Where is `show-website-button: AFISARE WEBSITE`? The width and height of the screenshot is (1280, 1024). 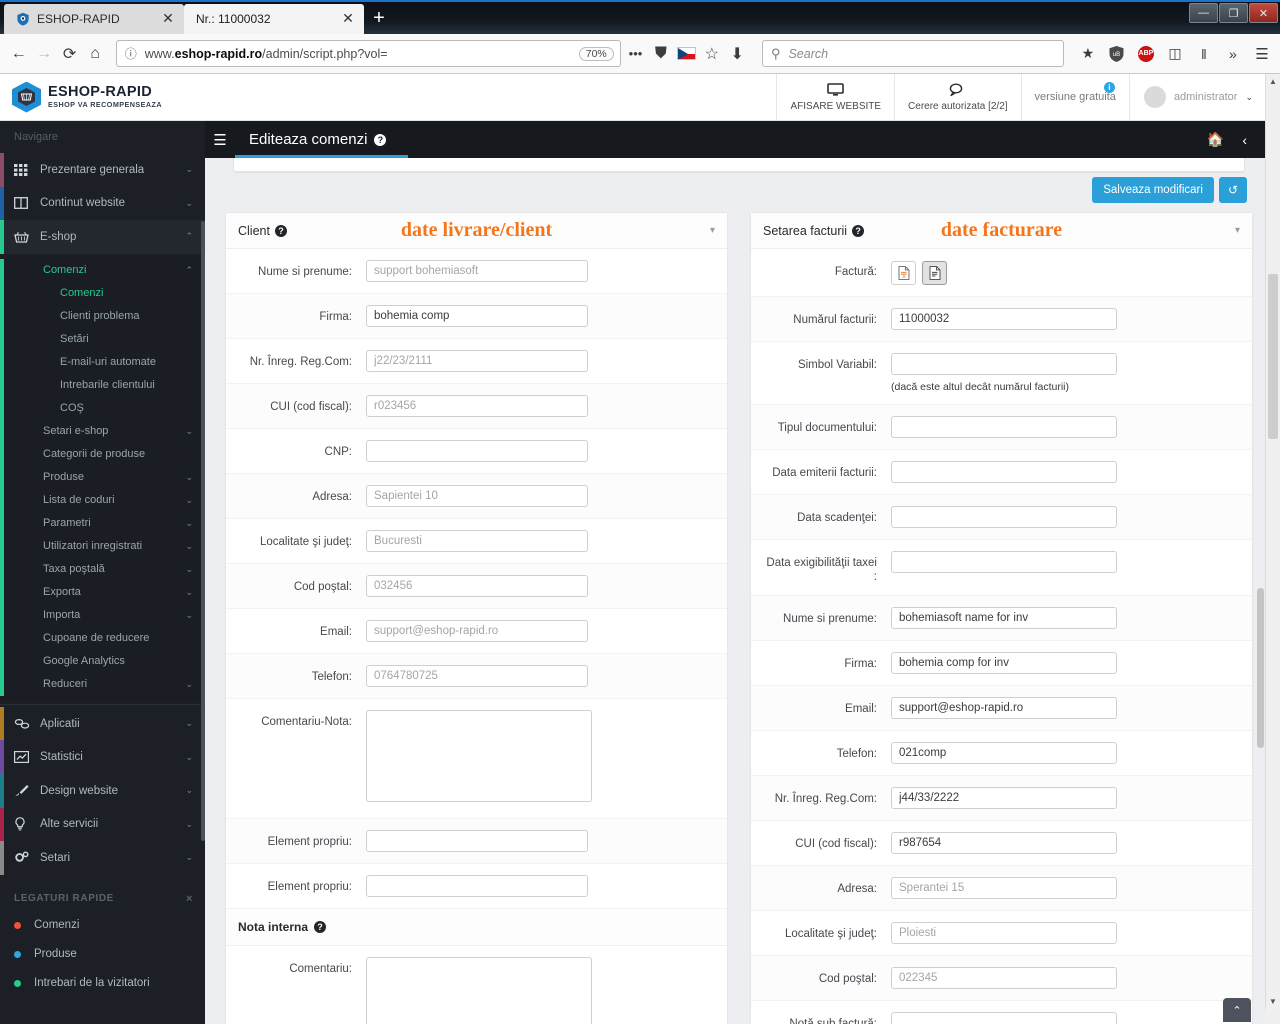
show-website-button: AFISARE WEBSITE is located at coordinates (835, 97).